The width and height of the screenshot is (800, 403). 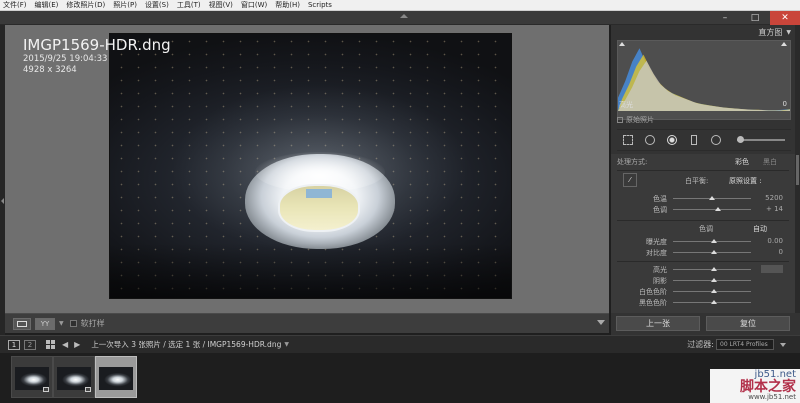 I want to click on temp-label: 色温, so click(x=660, y=199).